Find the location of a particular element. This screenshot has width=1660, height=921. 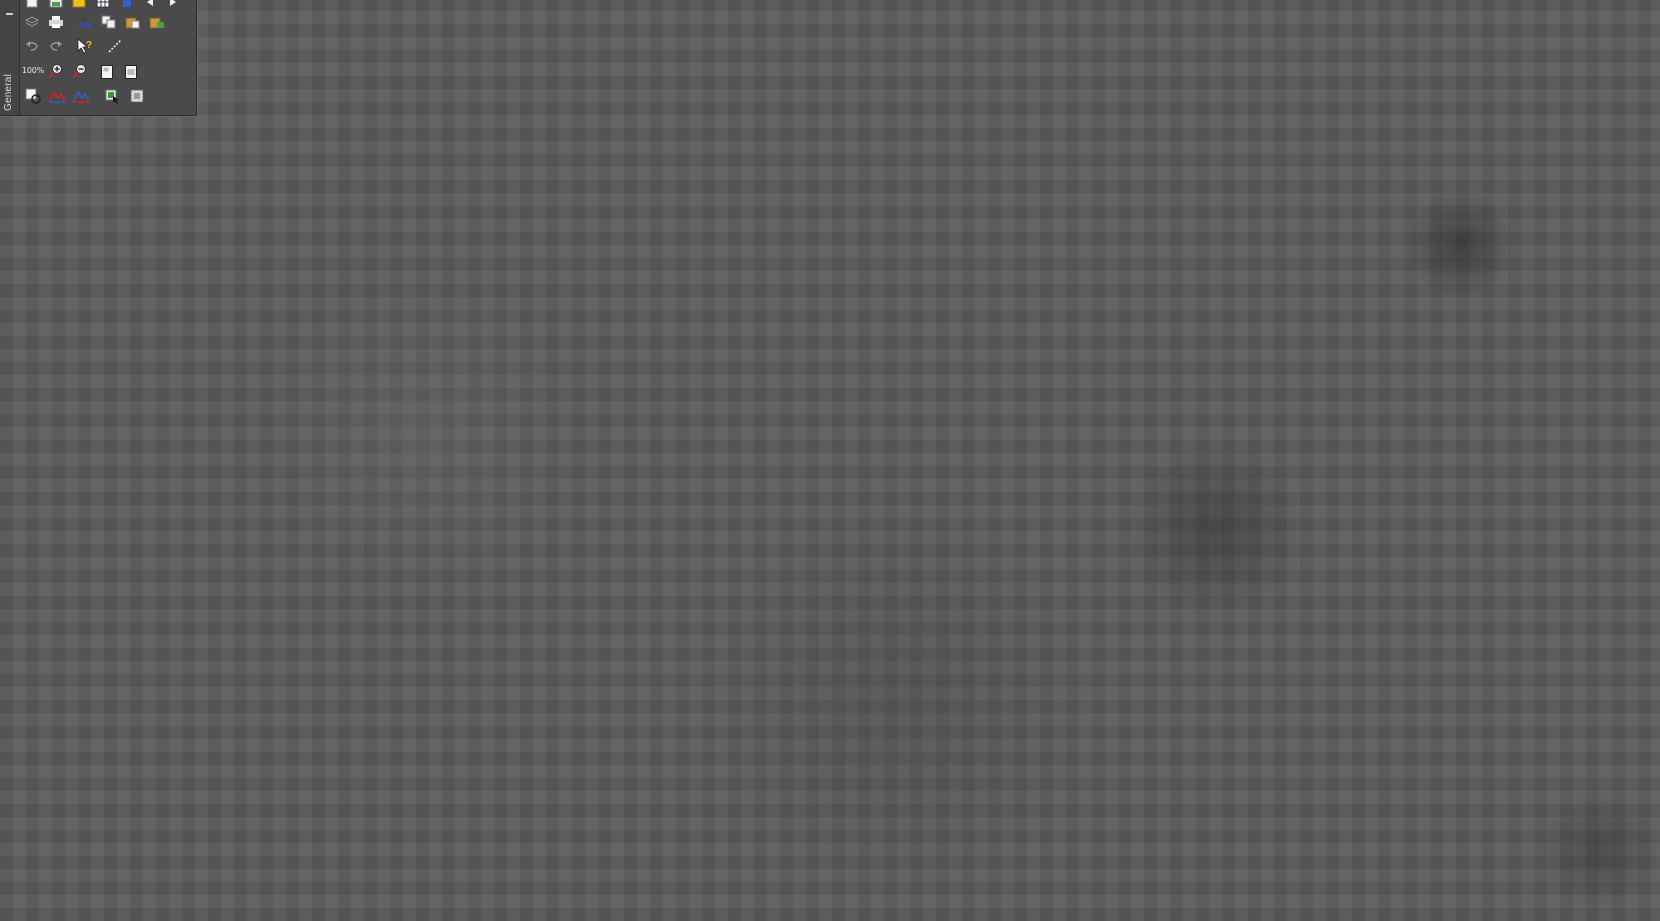

paste-special-icon is located at coordinates (156, 23).